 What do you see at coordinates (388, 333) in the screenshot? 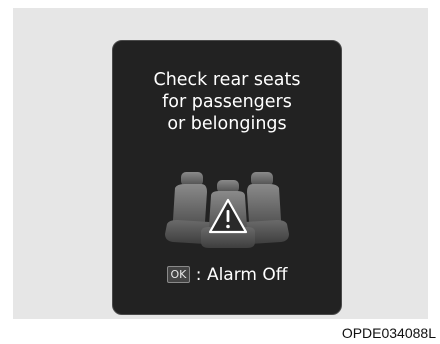
I see `figure-code: OPDE034088L` at bounding box center [388, 333].